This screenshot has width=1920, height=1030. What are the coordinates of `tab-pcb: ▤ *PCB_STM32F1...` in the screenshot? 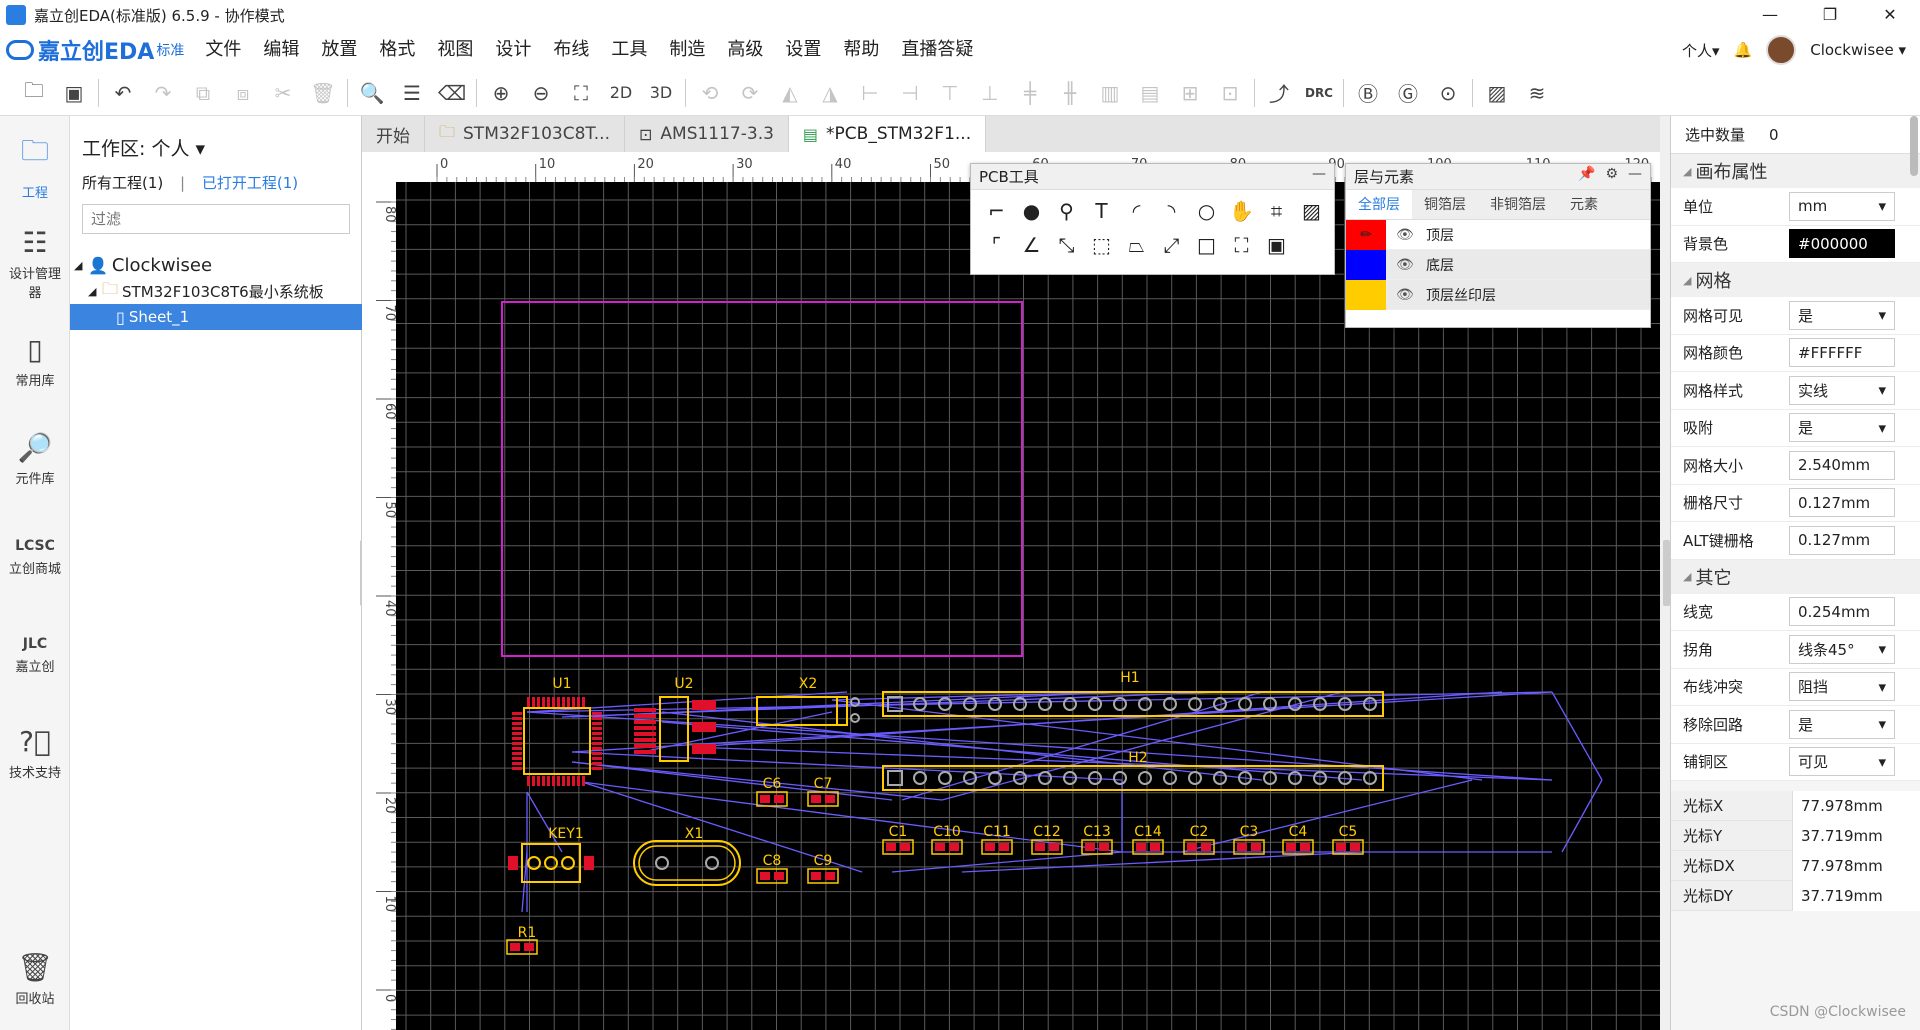 It's located at (887, 134).